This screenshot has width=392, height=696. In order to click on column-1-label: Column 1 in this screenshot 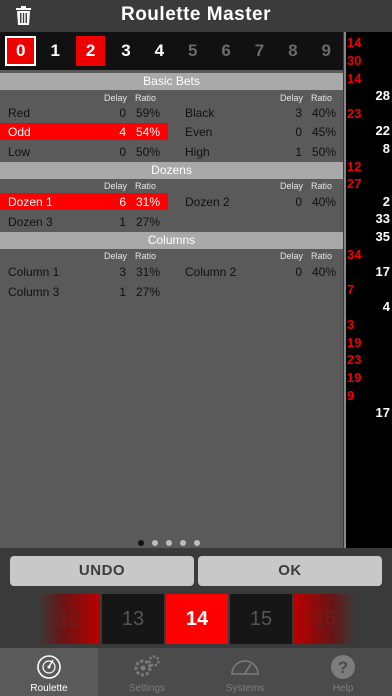, I will do `click(34, 272)`.